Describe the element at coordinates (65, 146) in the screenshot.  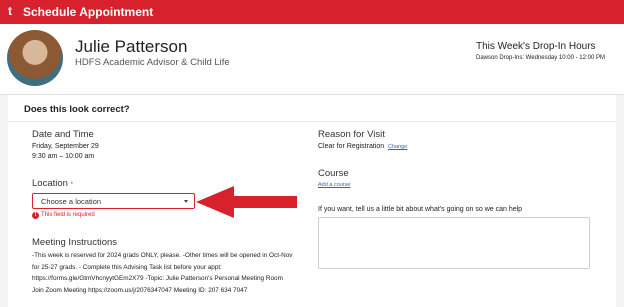
I see `appointment-date: Friday, September 29` at that location.